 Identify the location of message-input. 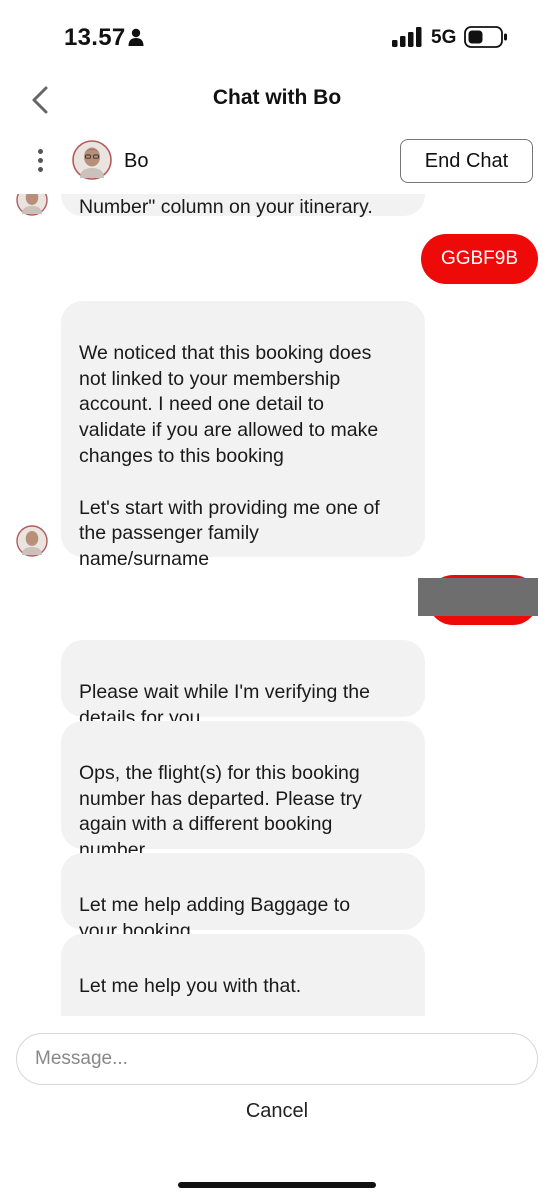
(277, 1059).